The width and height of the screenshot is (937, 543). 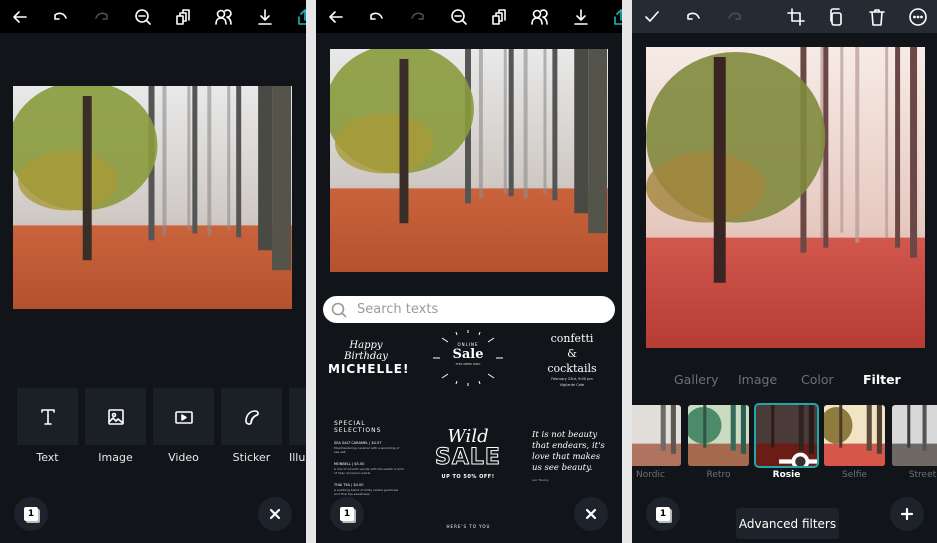 I want to click on add-illustration-tile: Illu, so click(x=297, y=426).